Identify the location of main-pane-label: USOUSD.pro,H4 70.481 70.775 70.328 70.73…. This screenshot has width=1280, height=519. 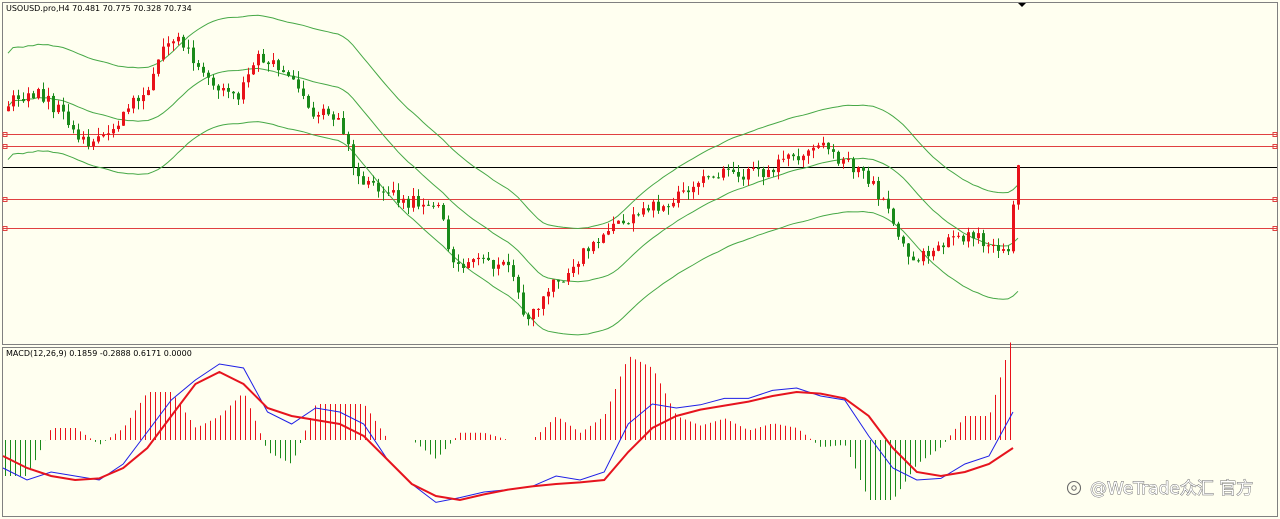
(99, 8).